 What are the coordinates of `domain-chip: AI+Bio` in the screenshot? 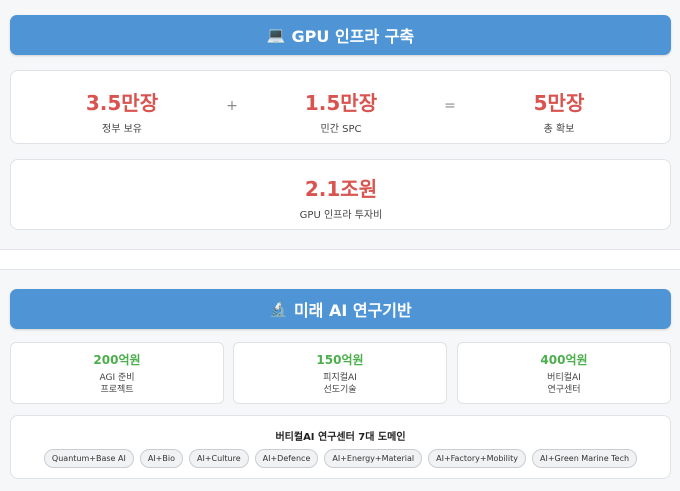 It's located at (161, 458).